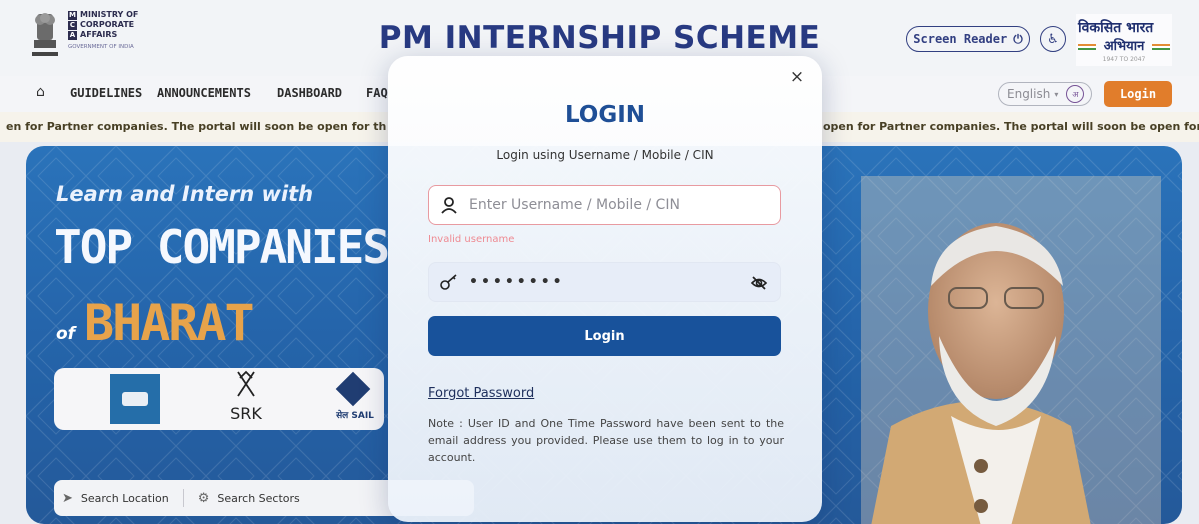  I want to click on ministry-initial: M, so click(72, 15).